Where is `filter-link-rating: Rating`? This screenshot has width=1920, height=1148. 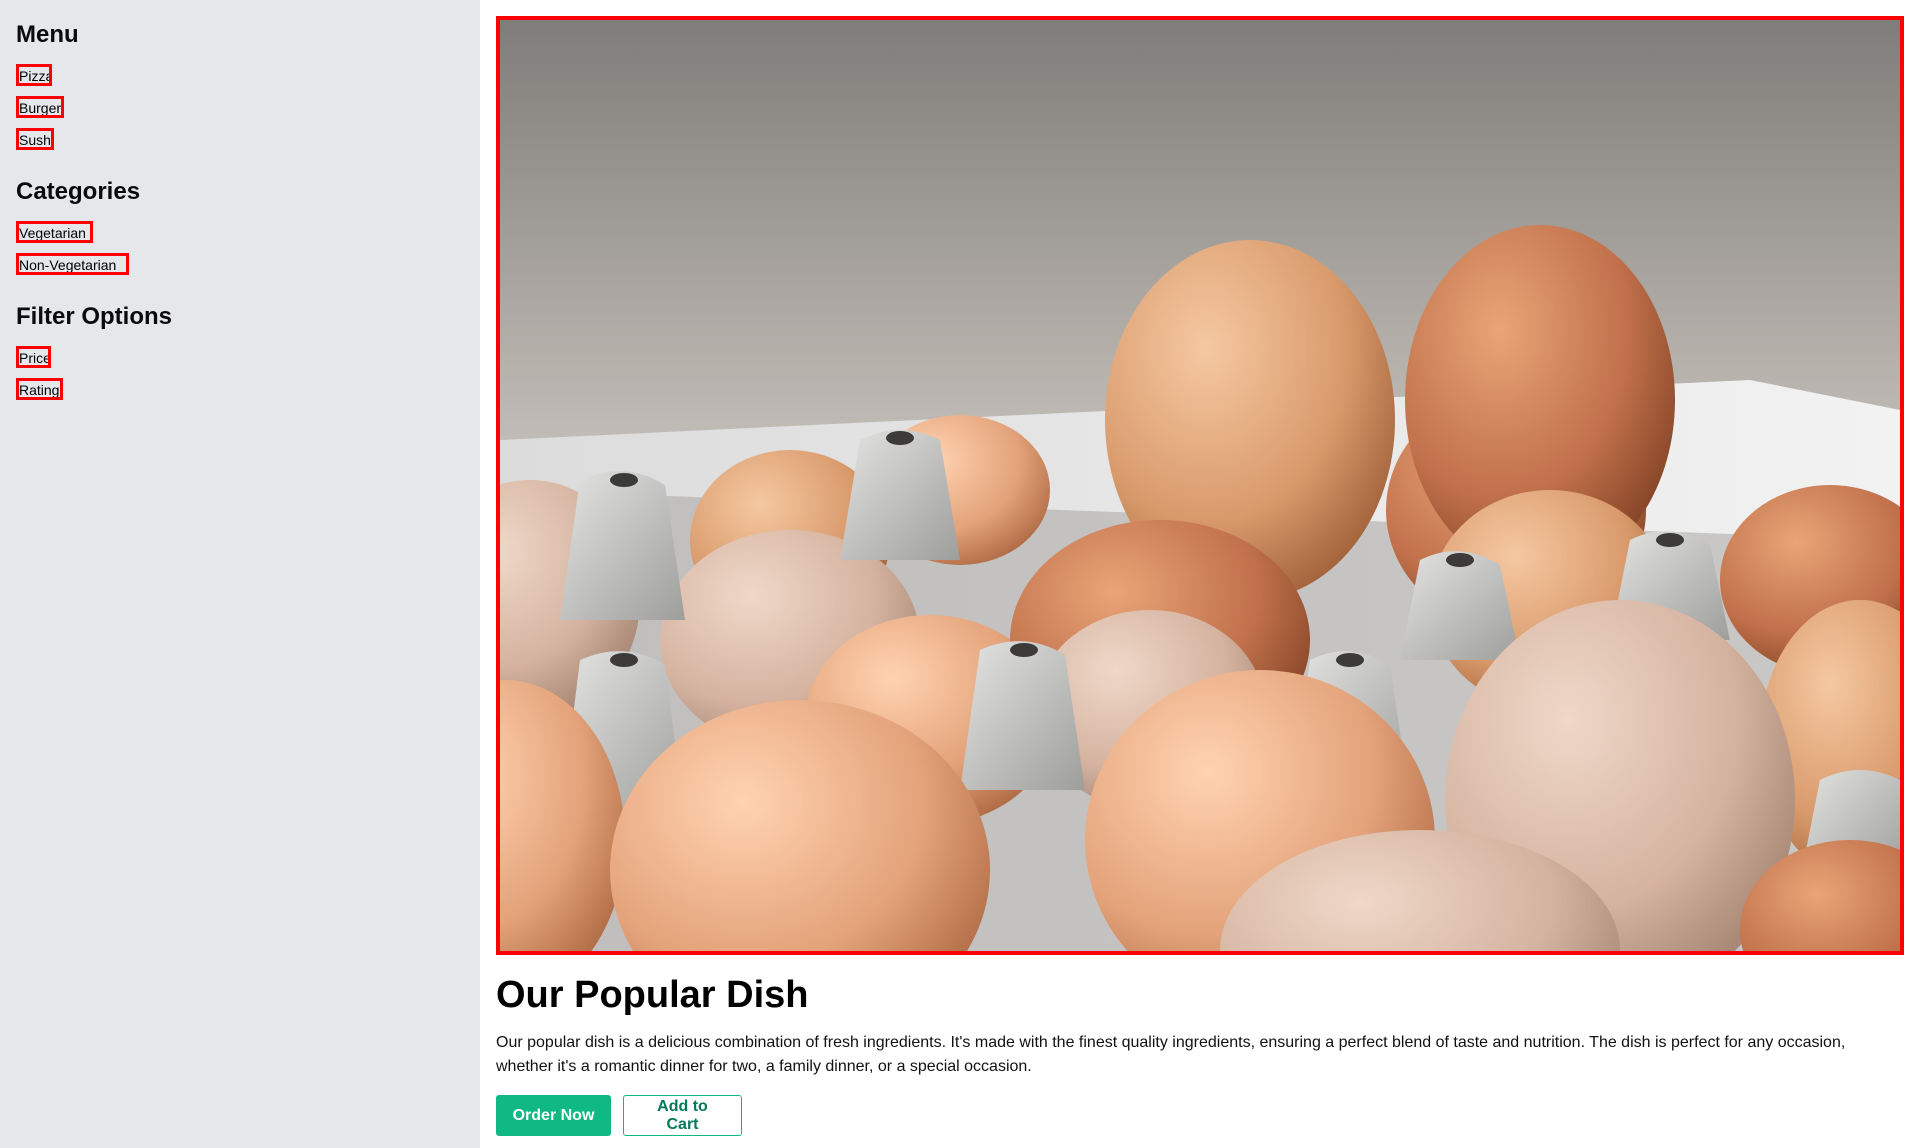 filter-link-rating: Rating is located at coordinates (39, 389).